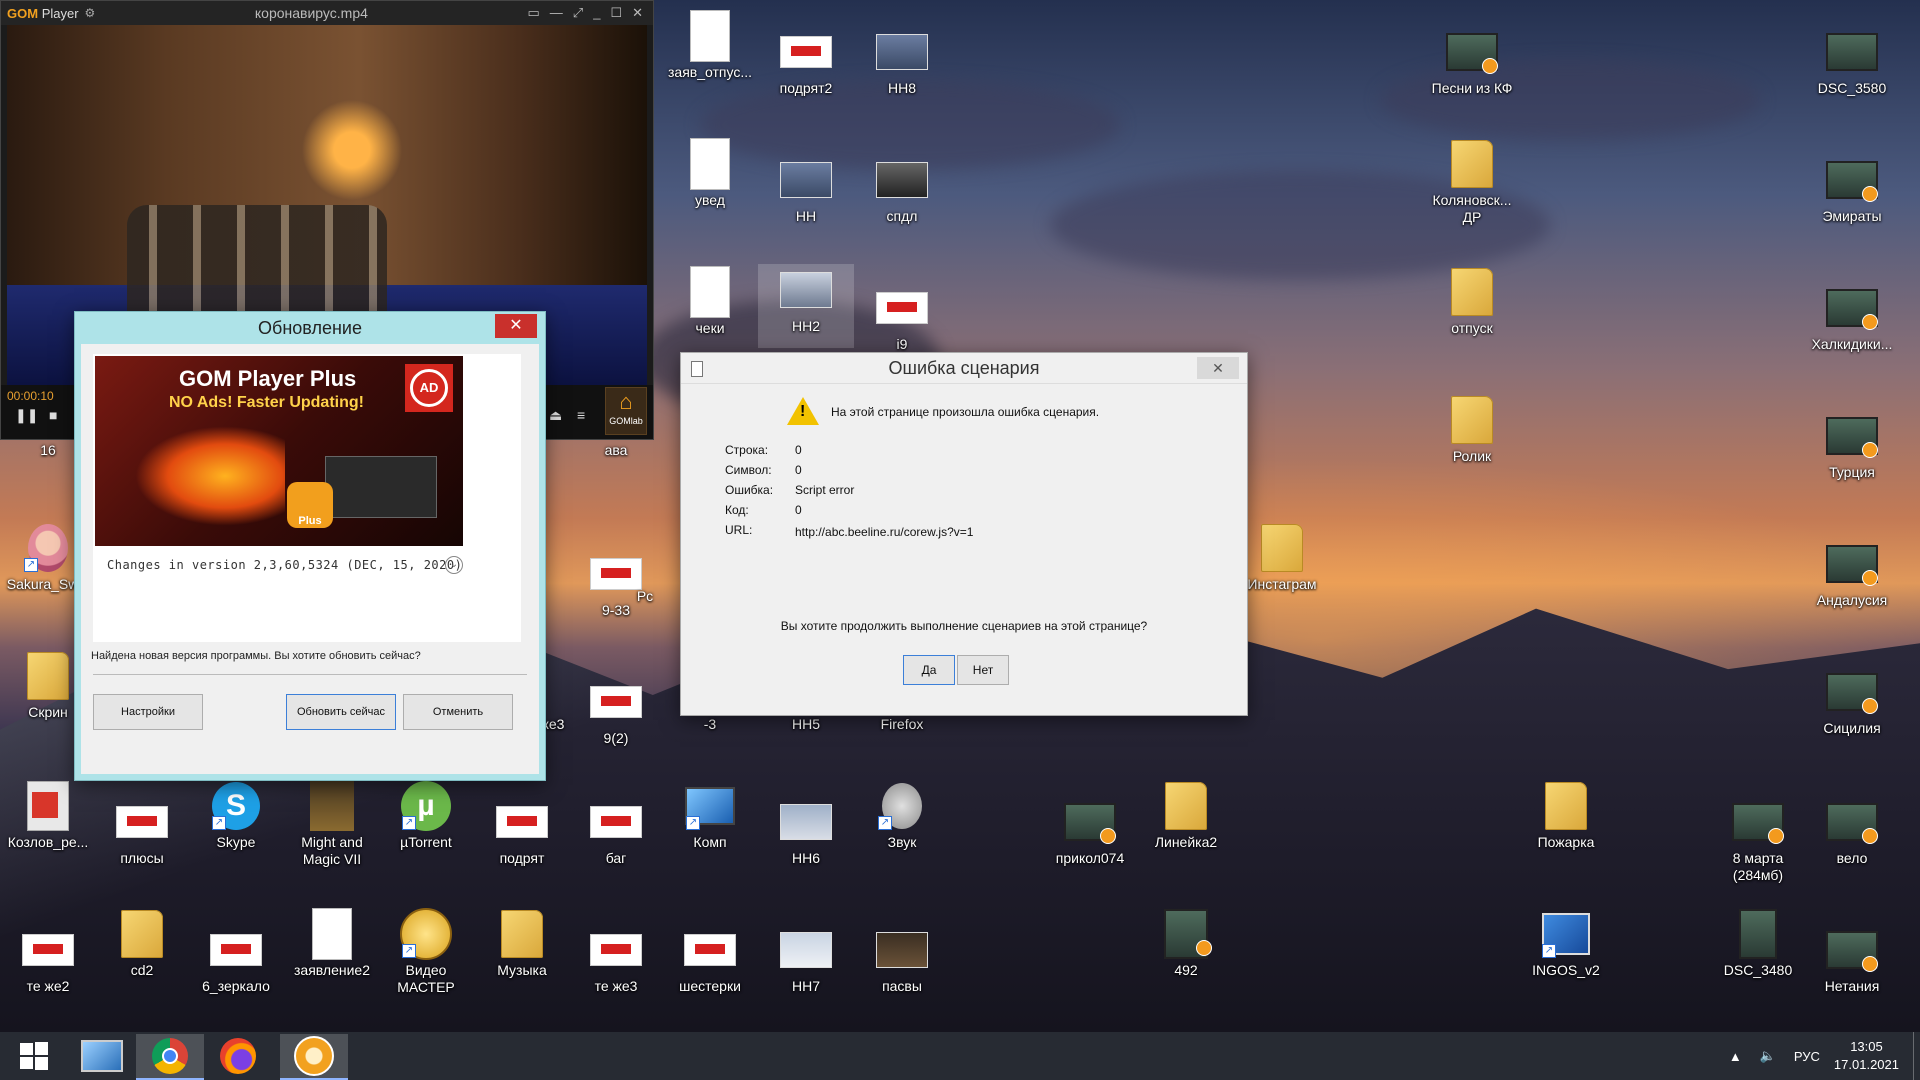 The width and height of the screenshot is (1920, 1080). What do you see at coordinates (454, 565) in the screenshot?
I see `chevron-down-icon: ⌄` at bounding box center [454, 565].